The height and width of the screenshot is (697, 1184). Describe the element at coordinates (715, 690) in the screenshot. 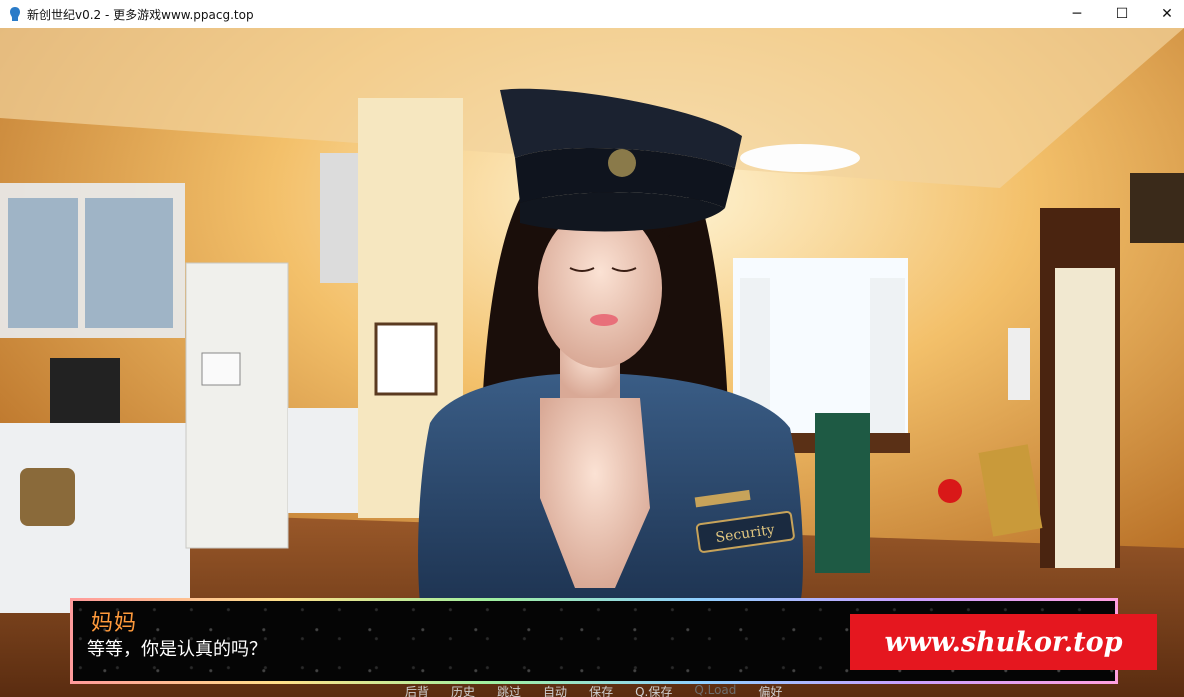

I see `quick-menu-quick-load: Q.Load` at that location.